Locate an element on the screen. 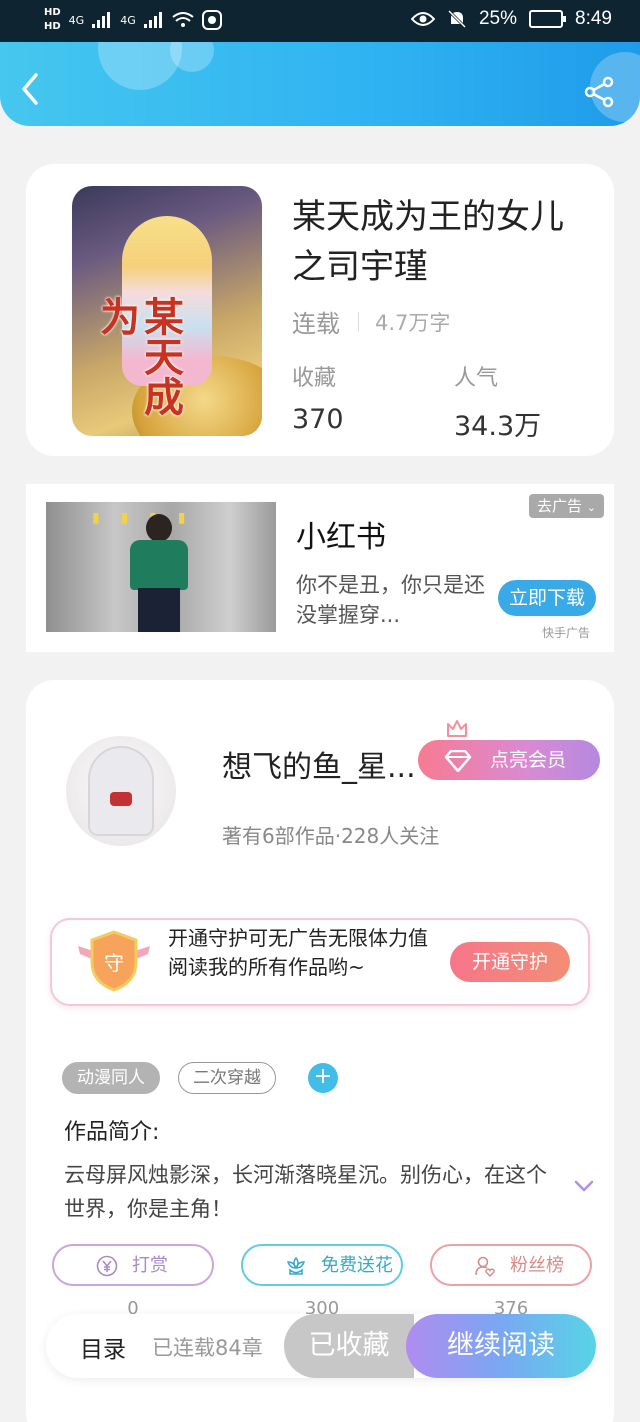  tag-list: 动漫同人 二次穿越 + is located at coordinates (200, 1078).